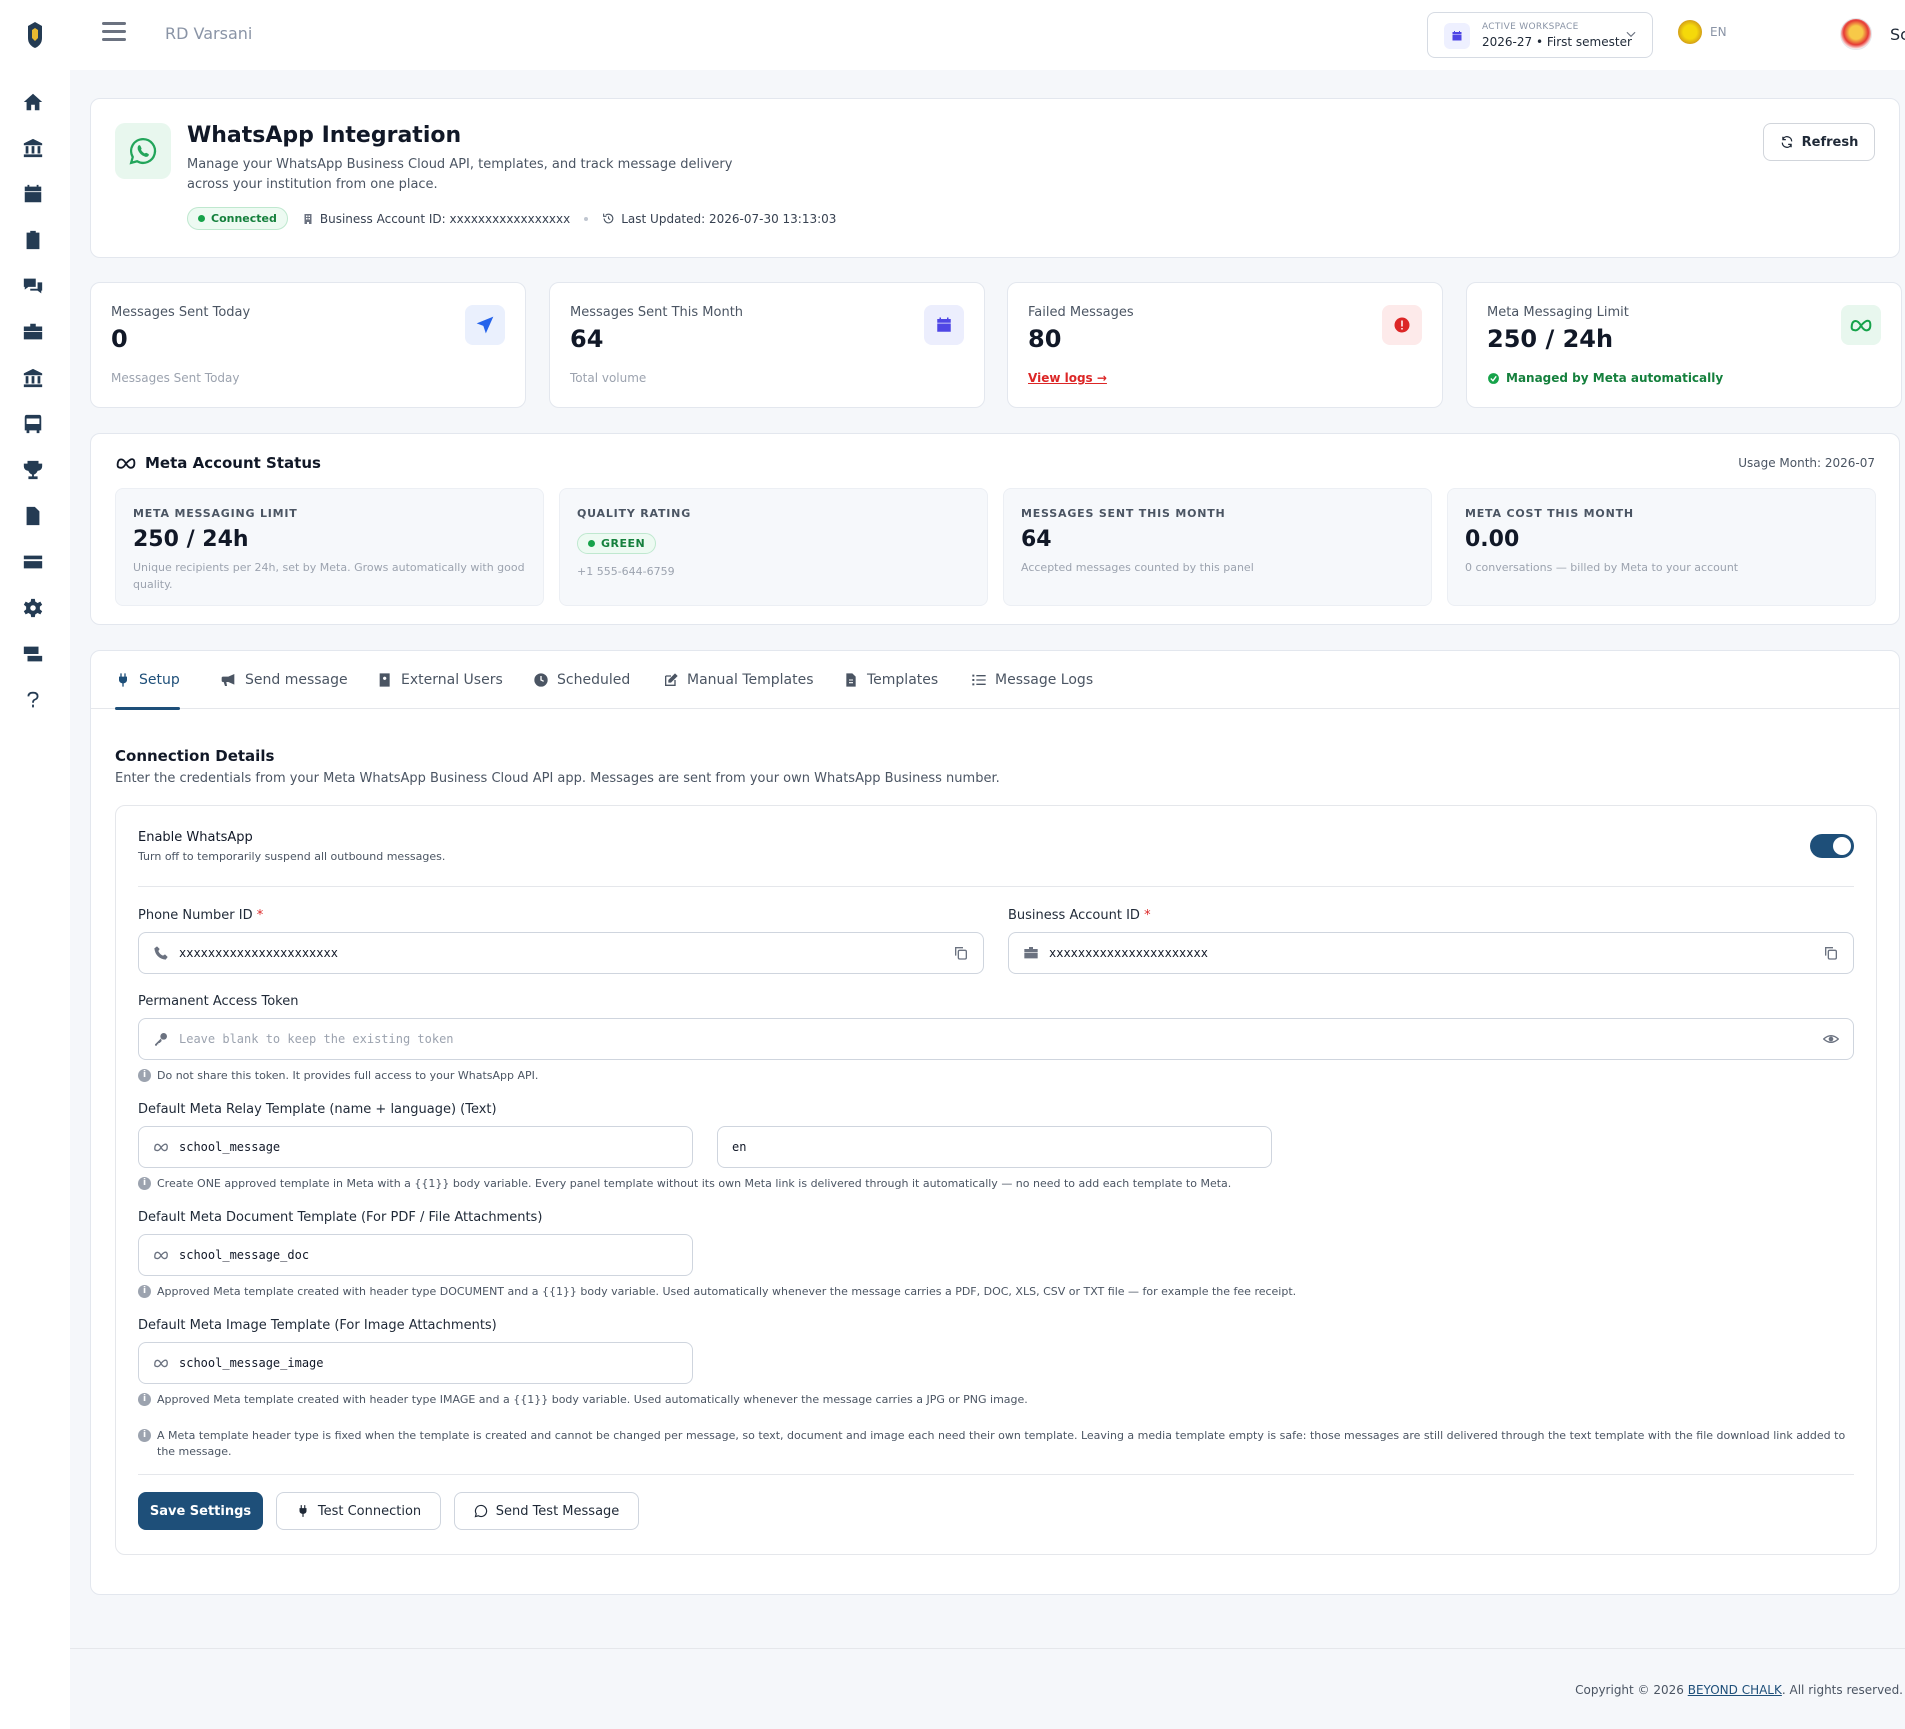 The image size is (1905, 1729). I want to click on workspace-label: ACTIVE WORKSPACE, so click(1530, 27).